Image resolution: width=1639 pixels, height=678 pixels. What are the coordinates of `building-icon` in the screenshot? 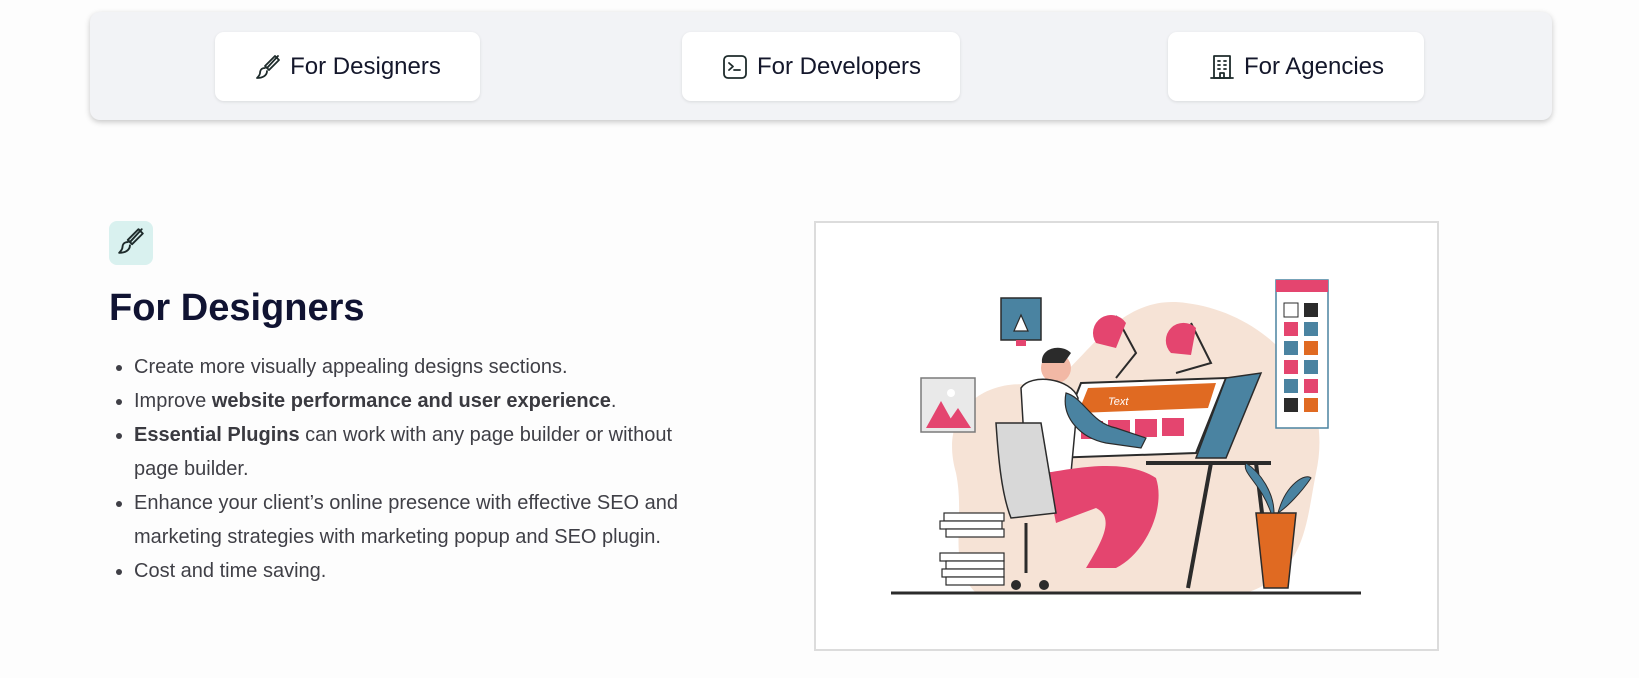 It's located at (1222, 67).